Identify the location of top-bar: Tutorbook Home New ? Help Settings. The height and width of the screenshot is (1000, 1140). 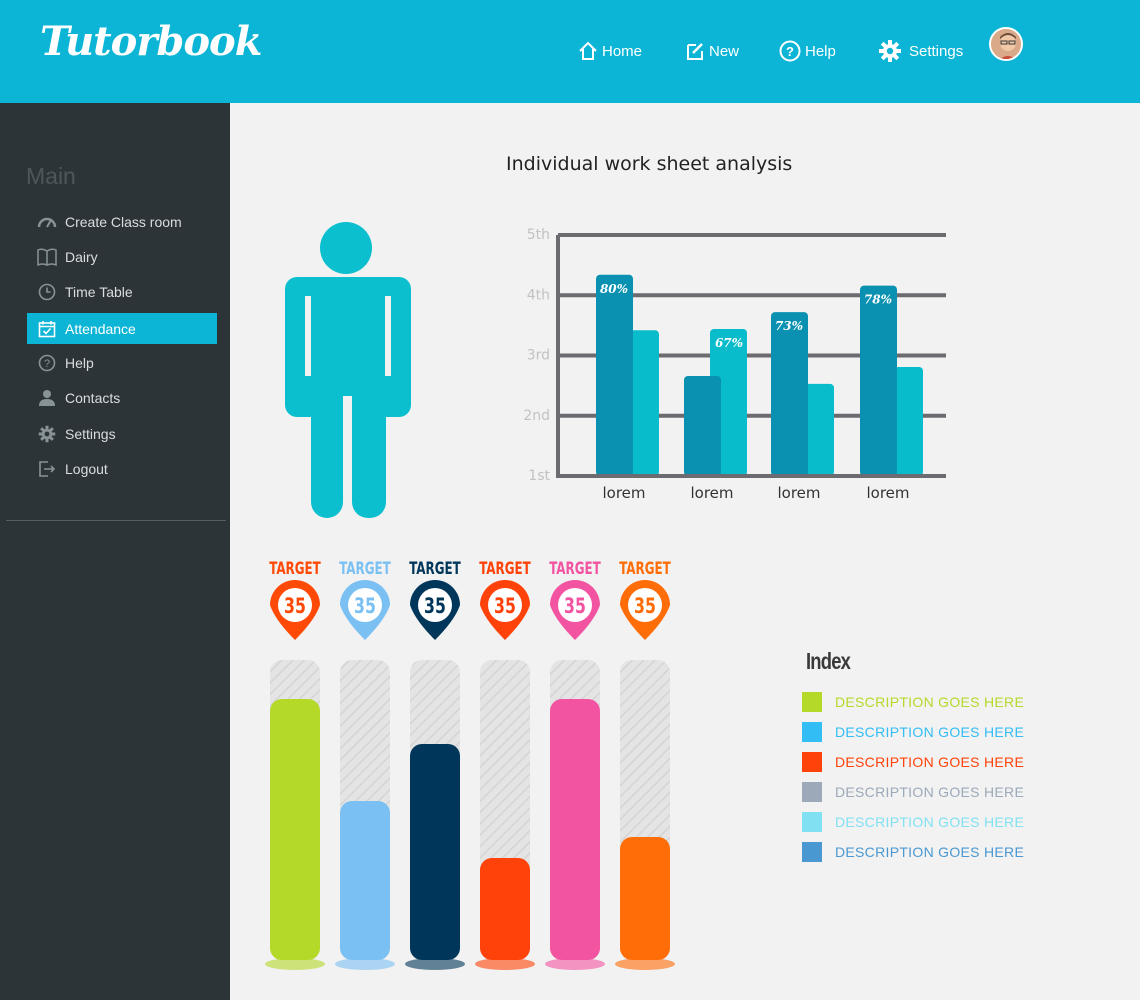
(570, 51).